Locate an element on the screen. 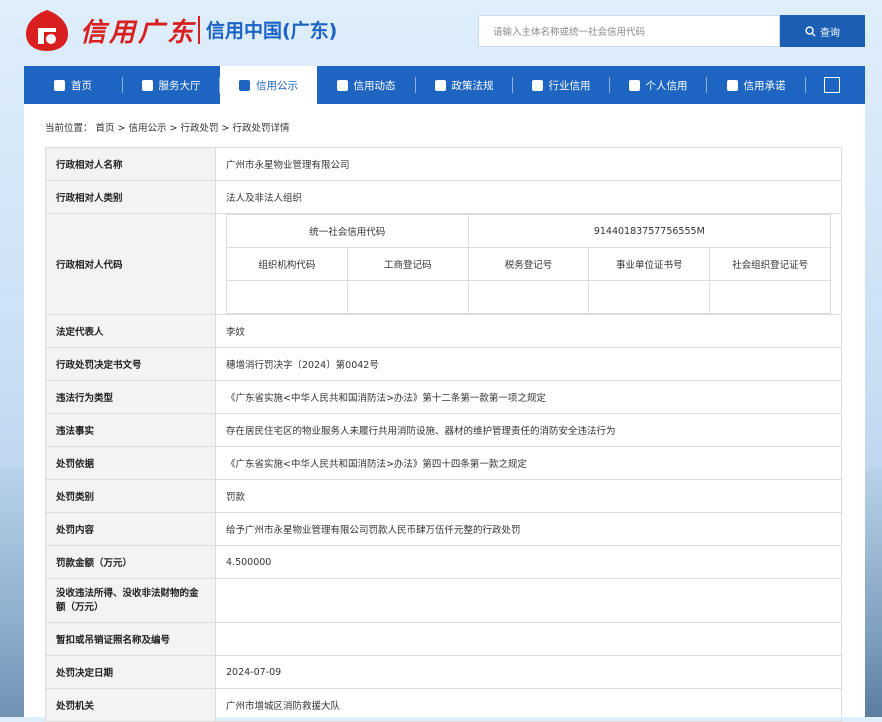 This screenshot has width=882, height=722. table-row: 处罚决定日期 2024-07-09 is located at coordinates (443, 672).